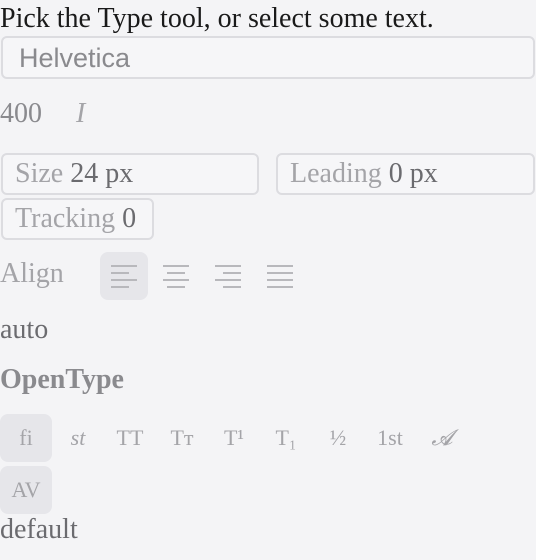 This screenshot has height=560, width=536. What do you see at coordinates (182, 438) in the screenshot?
I see `small-caps-button: Tт` at bounding box center [182, 438].